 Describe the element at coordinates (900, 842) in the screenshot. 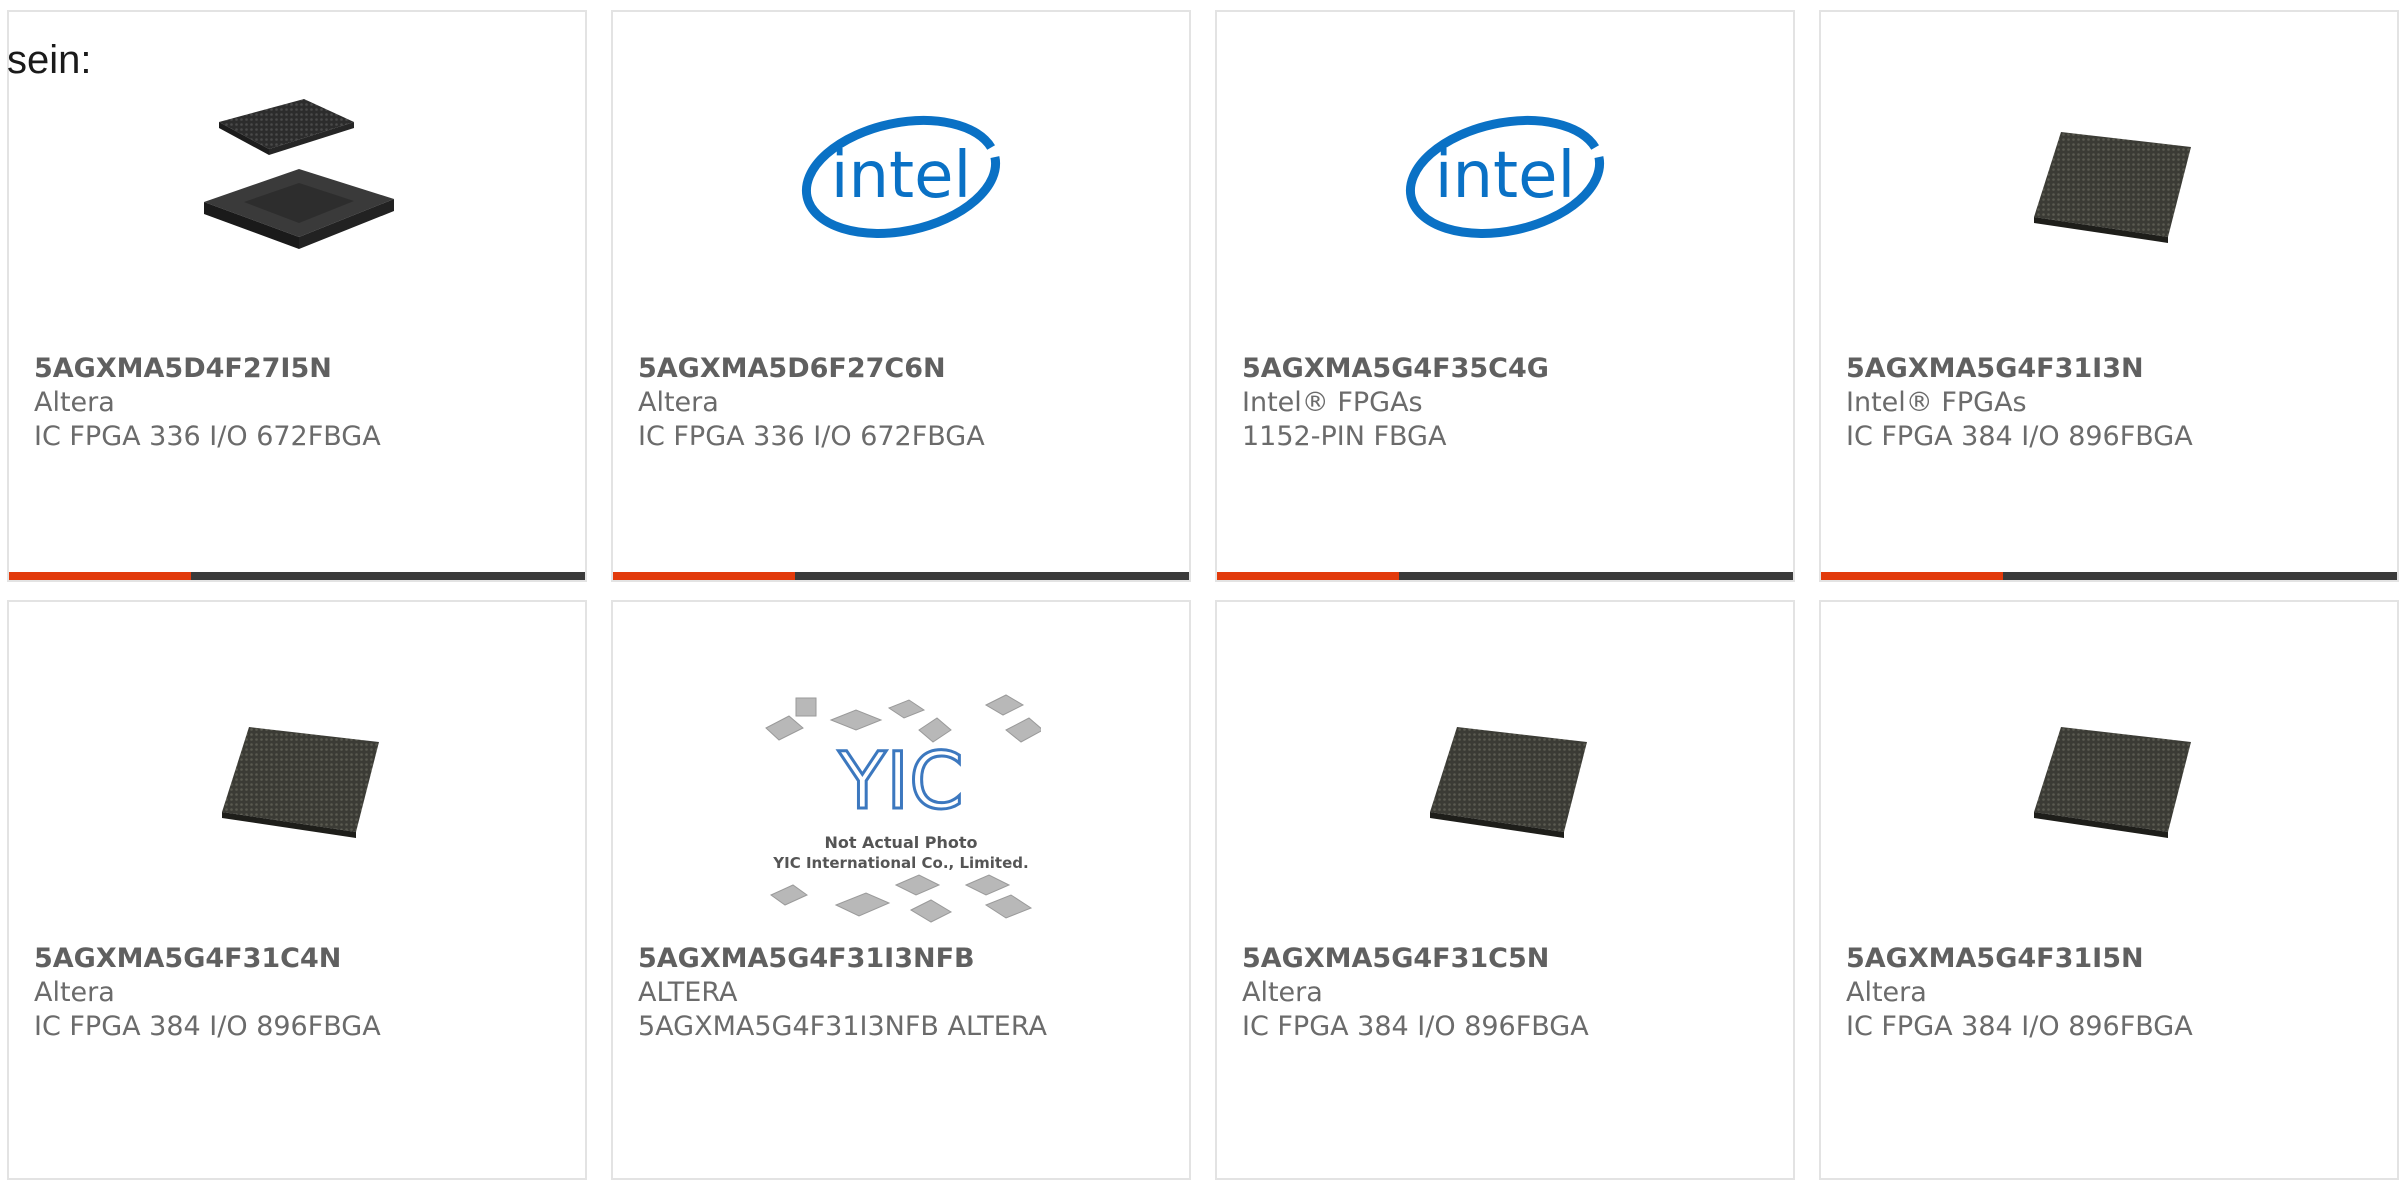

I see `placeholder-caption: Not Actual Photo` at that location.